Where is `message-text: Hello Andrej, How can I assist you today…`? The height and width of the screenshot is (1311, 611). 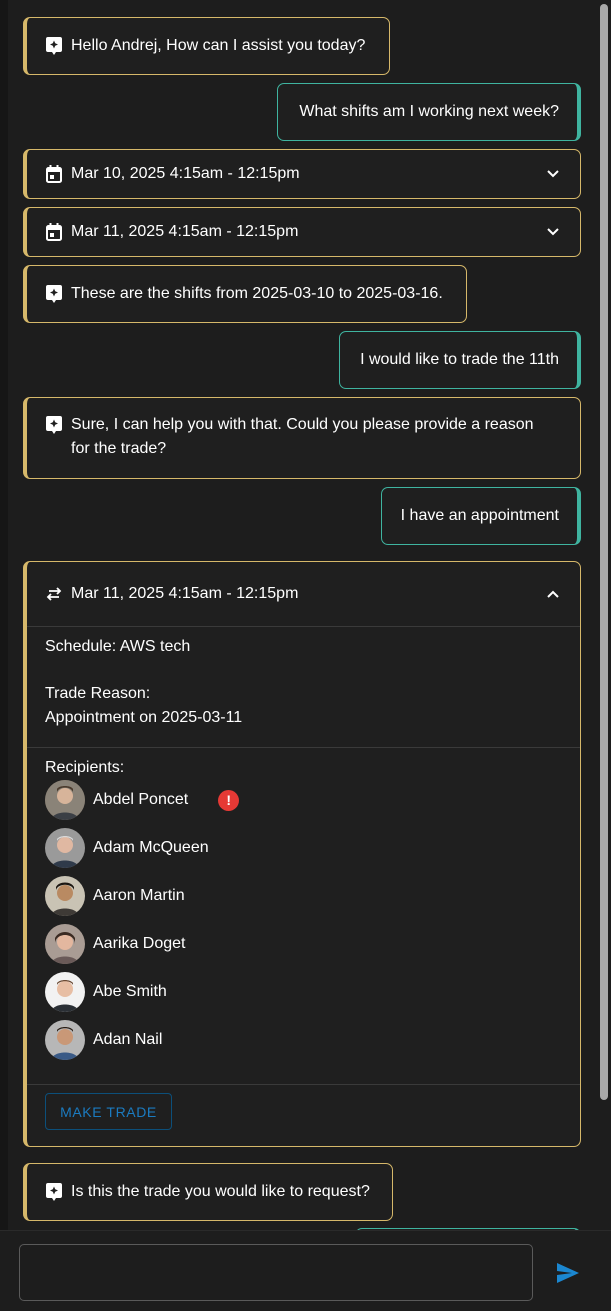
message-text: Hello Andrej, How can I assist you today… is located at coordinates (218, 45).